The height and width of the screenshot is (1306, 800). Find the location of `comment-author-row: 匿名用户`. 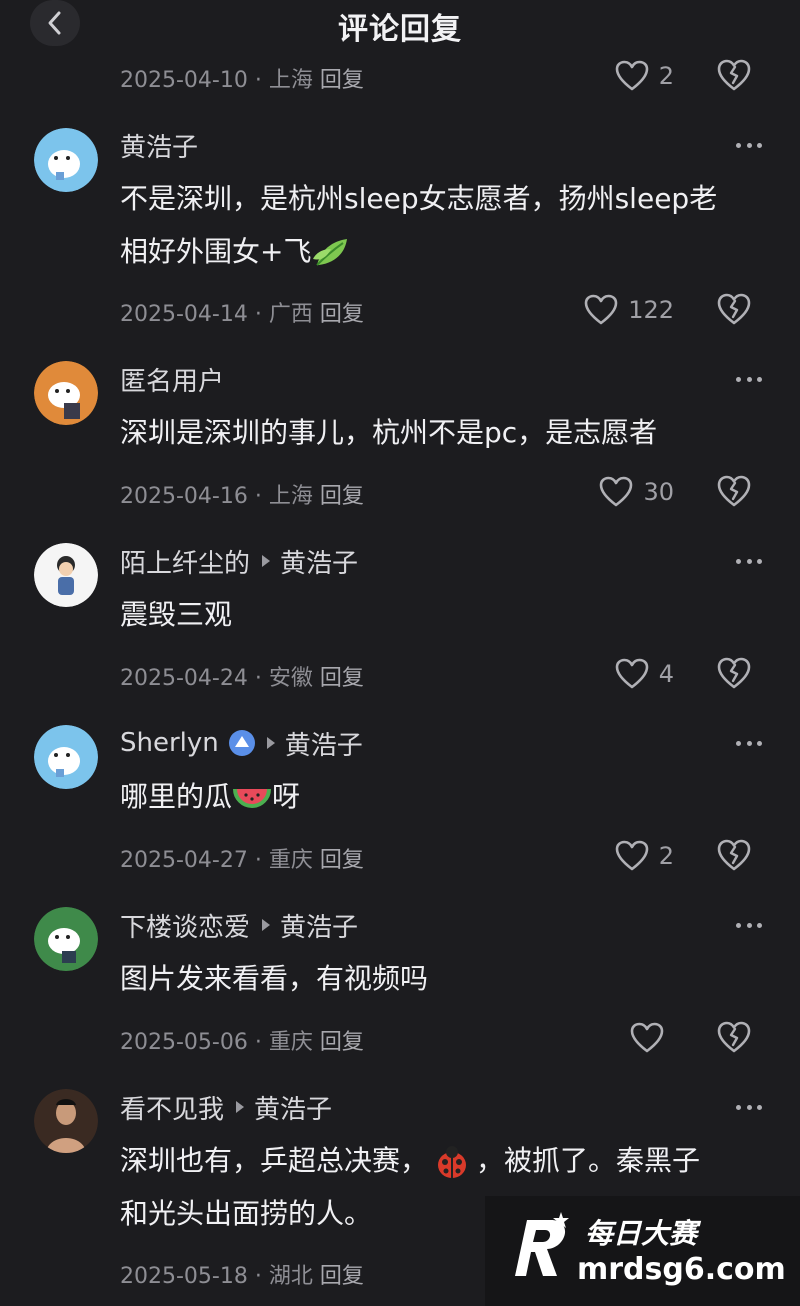

comment-author-row: 匿名用户 is located at coordinates (172, 379).